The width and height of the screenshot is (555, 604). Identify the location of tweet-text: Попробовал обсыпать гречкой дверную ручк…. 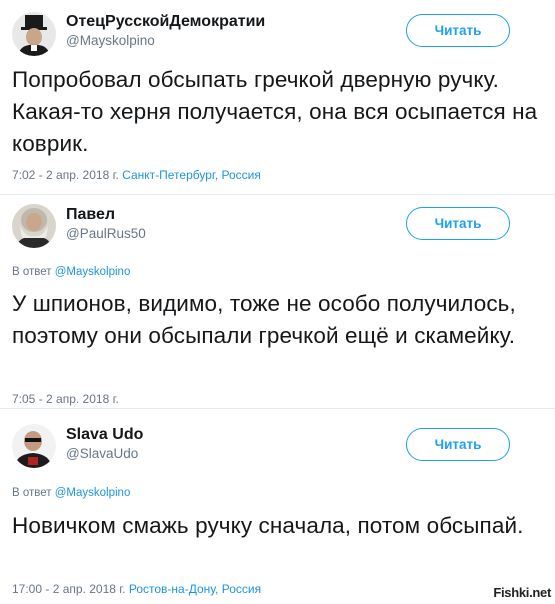
(275, 111).